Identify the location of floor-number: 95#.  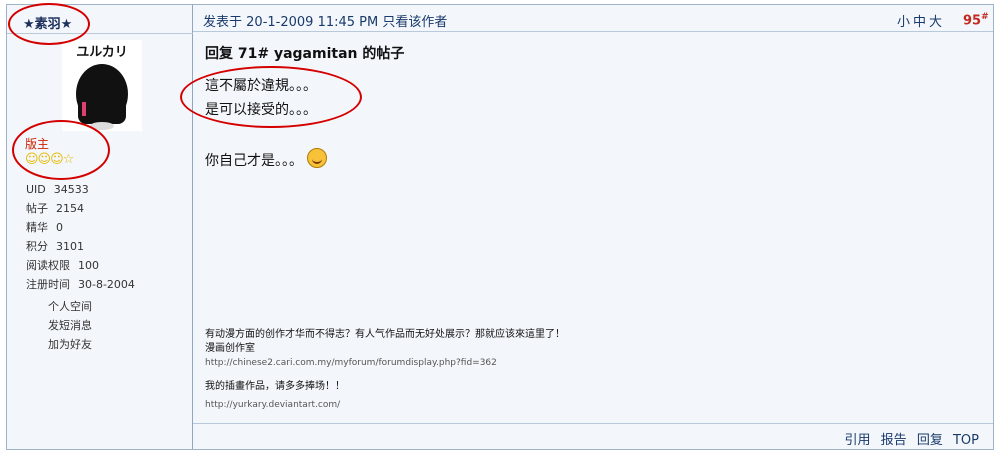
(976, 20).